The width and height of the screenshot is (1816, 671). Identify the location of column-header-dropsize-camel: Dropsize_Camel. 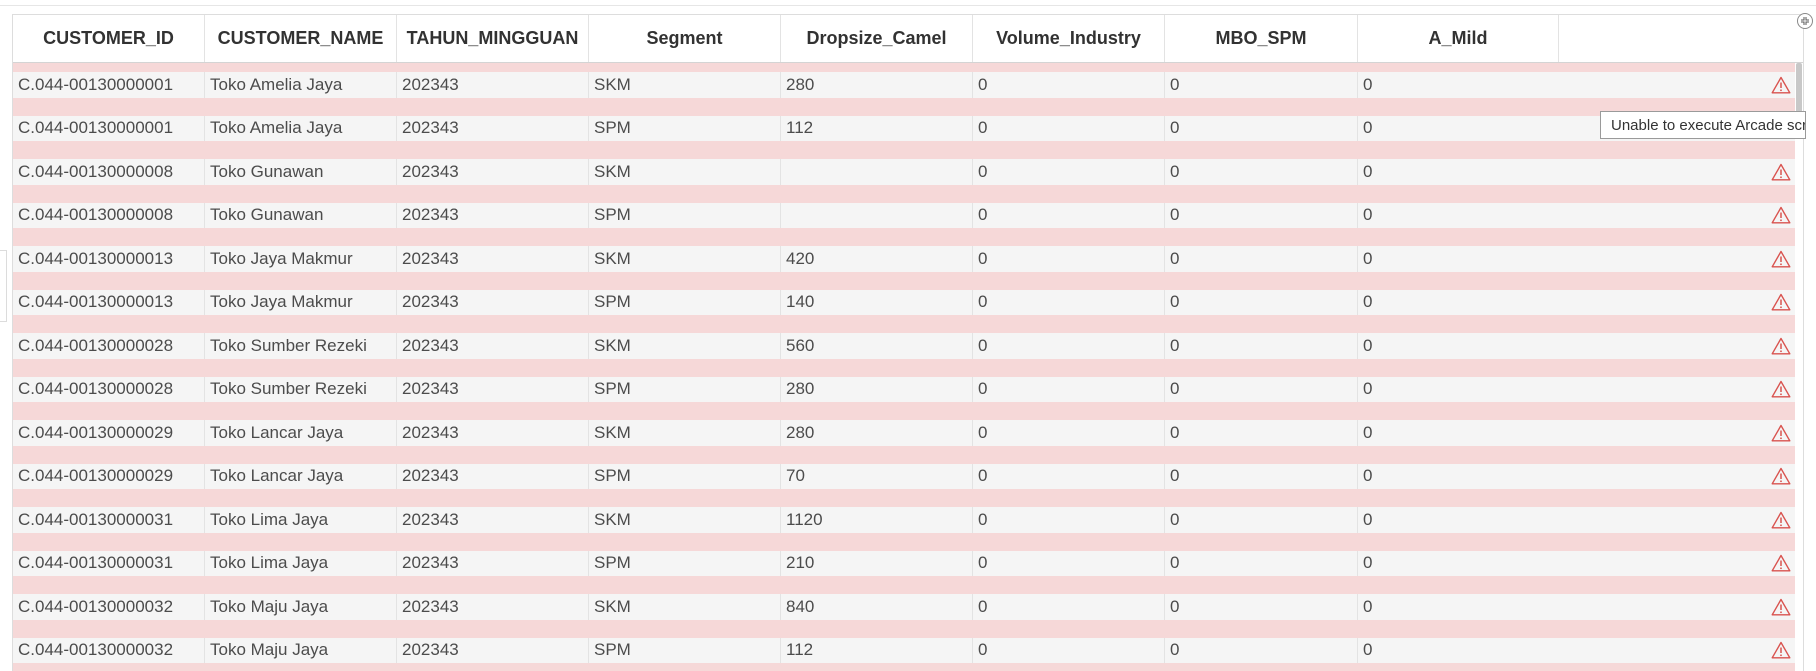
(877, 38).